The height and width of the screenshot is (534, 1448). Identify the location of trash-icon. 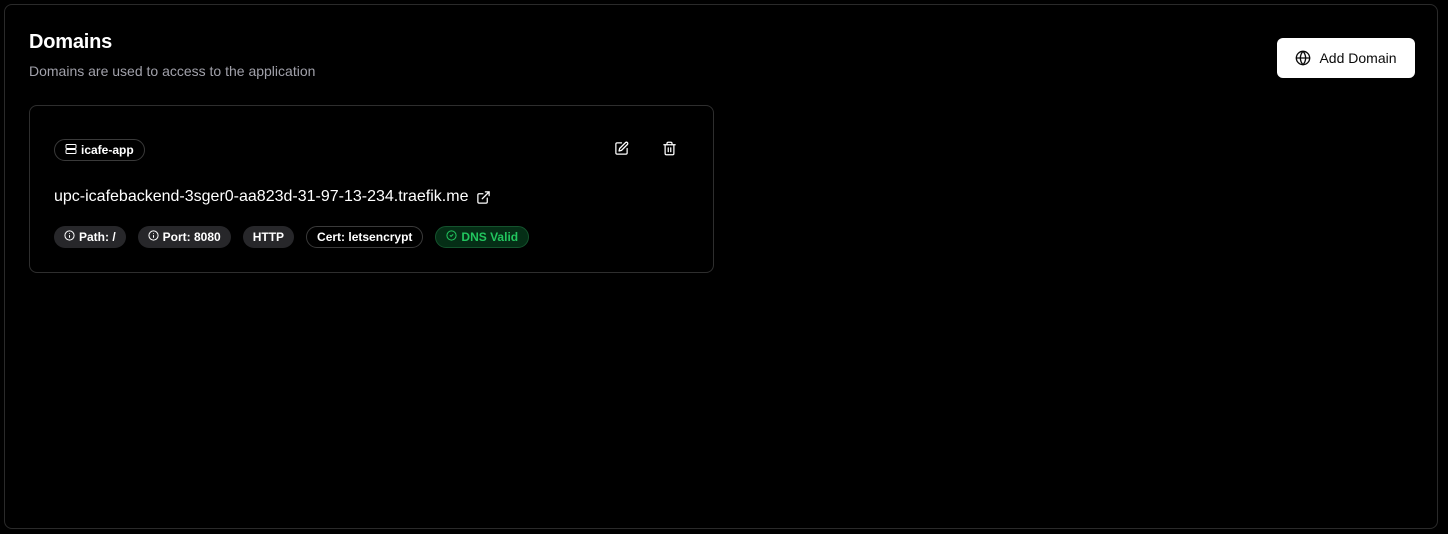
(669, 150).